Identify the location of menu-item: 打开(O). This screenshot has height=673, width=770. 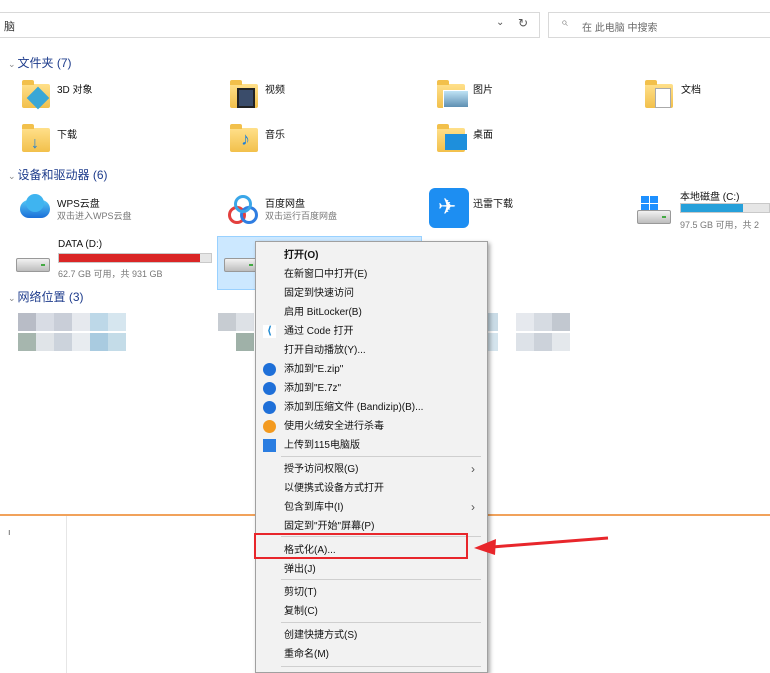
(371, 255).